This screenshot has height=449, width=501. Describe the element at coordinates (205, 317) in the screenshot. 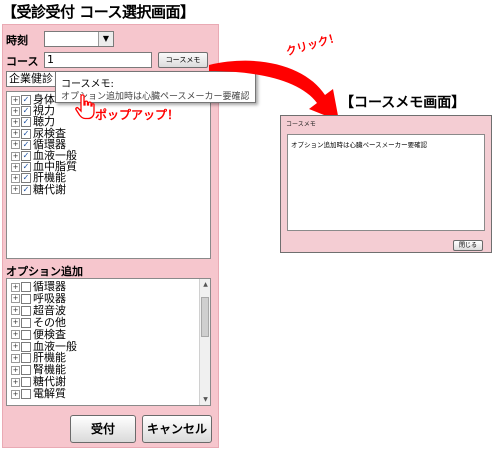

I see `scroll-thumb` at that location.